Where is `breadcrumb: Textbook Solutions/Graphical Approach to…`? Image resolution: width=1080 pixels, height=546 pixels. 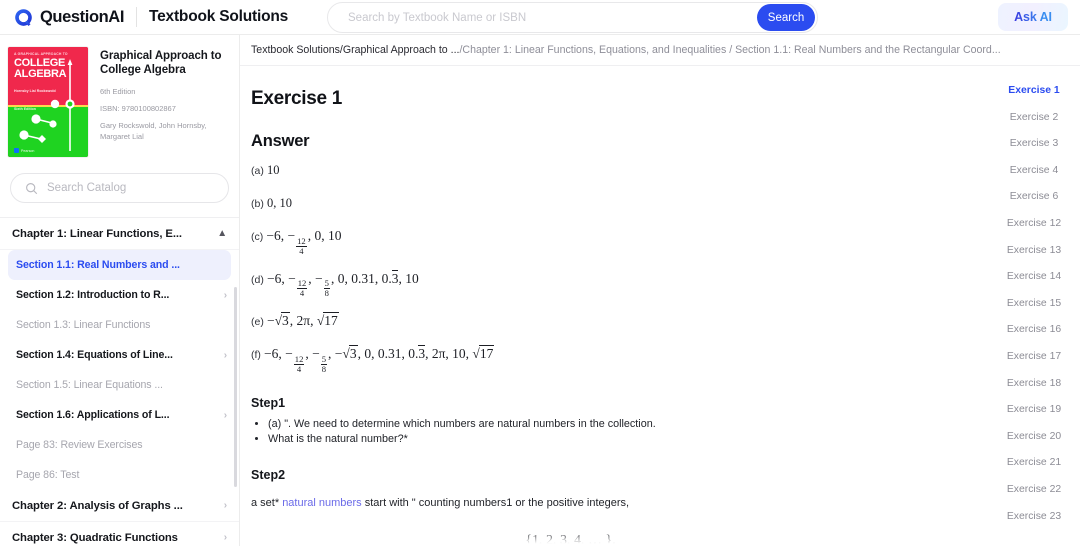
breadcrumb: Textbook Solutions/Graphical Approach to… is located at coordinates (660, 50).